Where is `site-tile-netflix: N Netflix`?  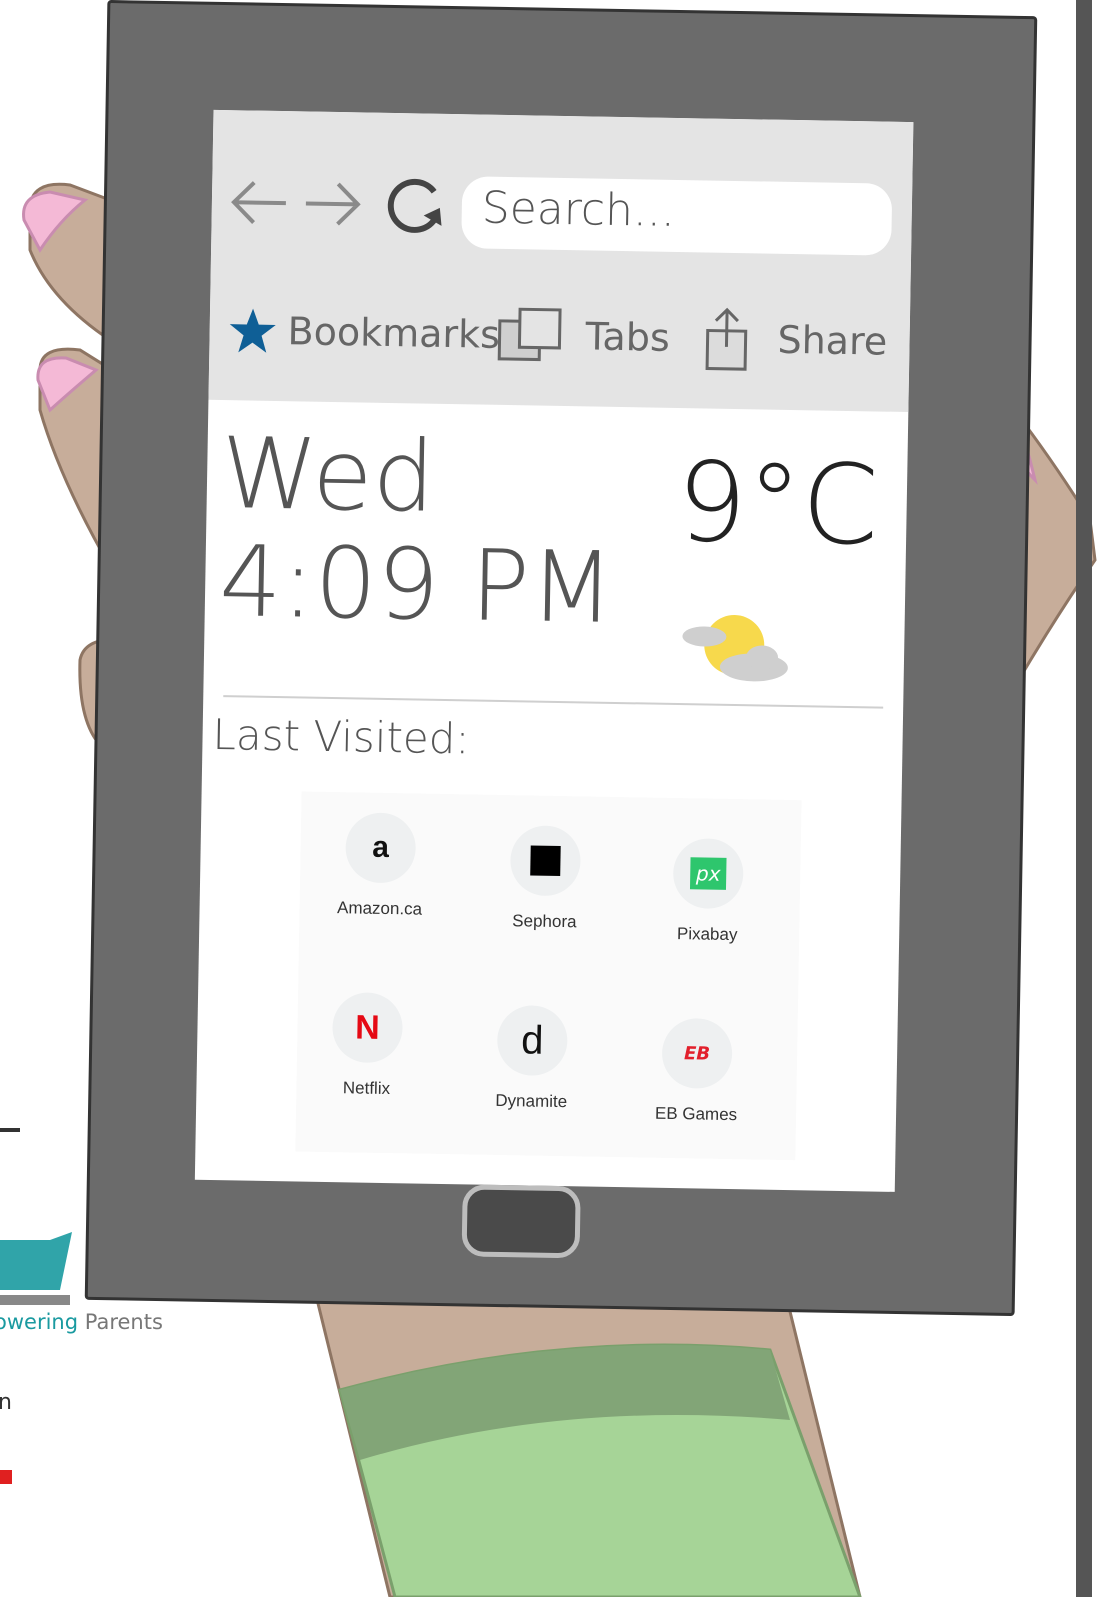
site-tile-netflix: N Netflix is located at coordinates (367, 1045).